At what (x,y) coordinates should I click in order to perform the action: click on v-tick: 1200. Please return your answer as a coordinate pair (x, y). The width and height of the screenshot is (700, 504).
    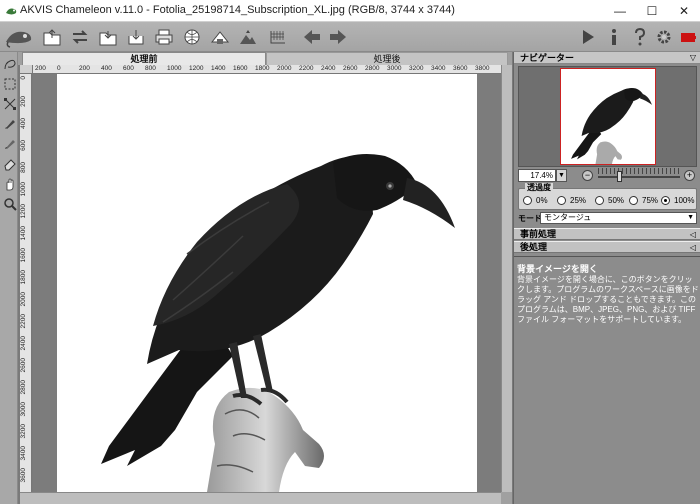
    Looking at the image, I should click on (23, 211).